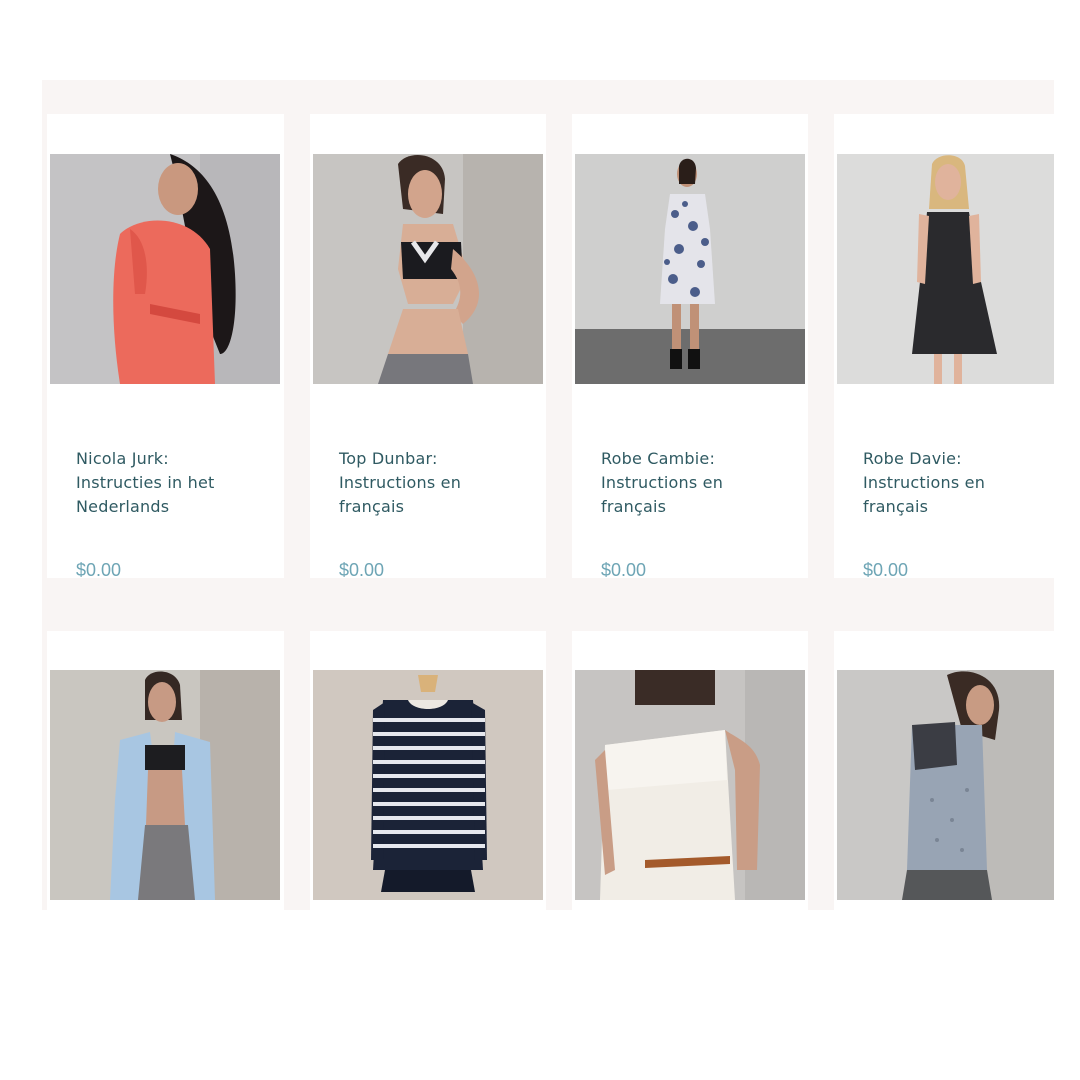 This screenshot has width=1080, height=1080. I want to click on product-title: Top Dunbar: Instructions en français, so click(439, 483).